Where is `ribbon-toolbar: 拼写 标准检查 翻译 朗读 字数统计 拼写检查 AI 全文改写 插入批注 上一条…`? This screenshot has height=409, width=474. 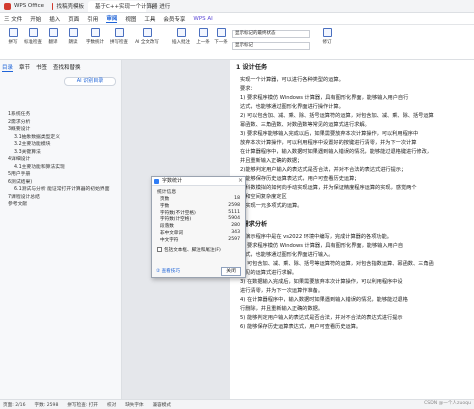 ribbon-toolbar: 拼写 标准检查 翻译 朗读 字数统计 拼写检查 AI 全文改写 插入批注 上一条… is located at coordinates (237, 42).